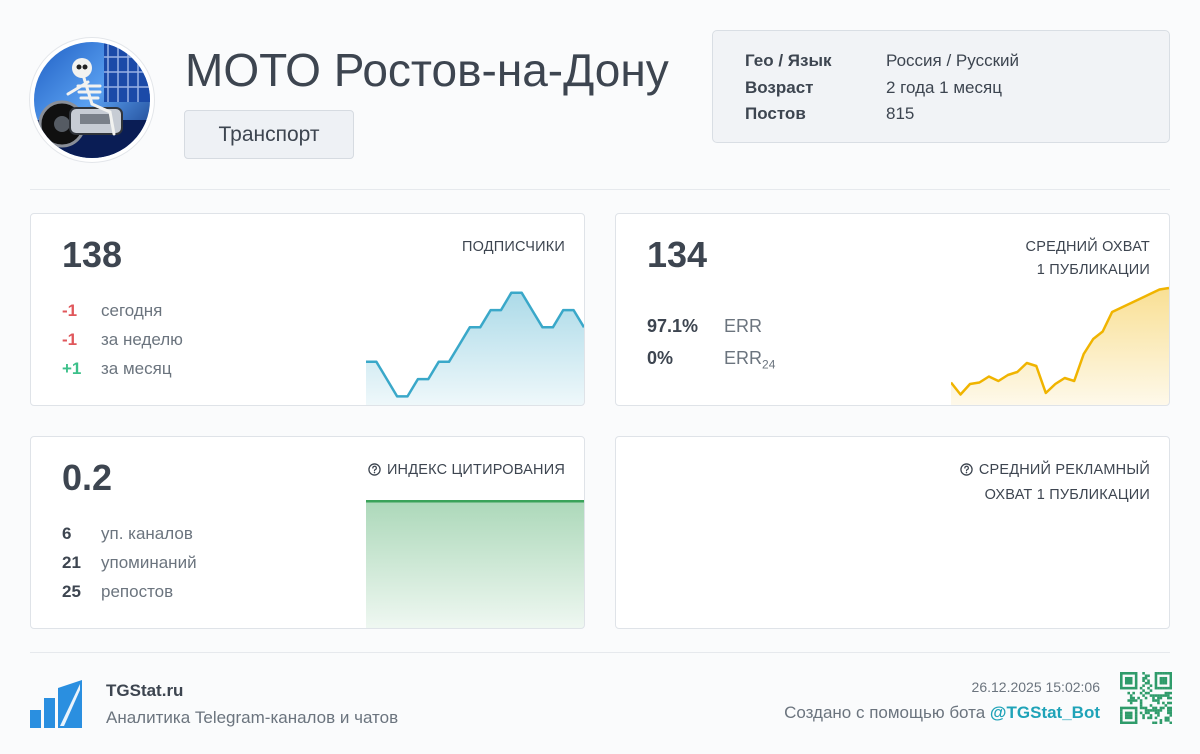 The width and height of the screenshot is (1200, 754). Describe the element at coordinates (72, 368) in the screenshot. I see `change-value: +1` at that location.